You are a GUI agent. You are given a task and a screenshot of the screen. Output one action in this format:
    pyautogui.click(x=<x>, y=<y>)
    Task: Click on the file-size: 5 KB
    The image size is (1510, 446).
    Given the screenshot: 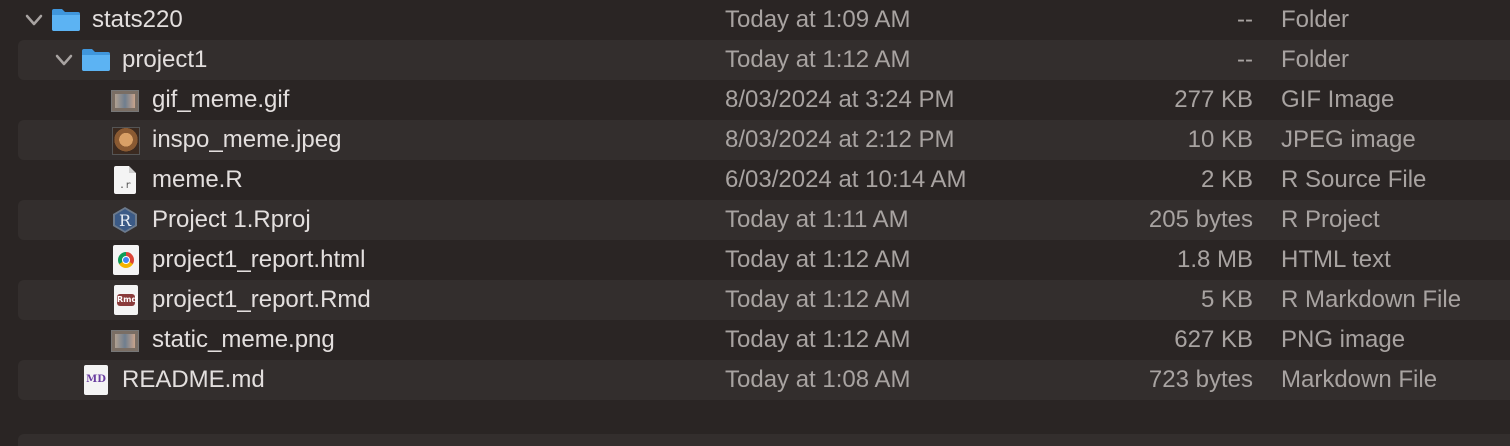 What is the action you would take?
    pyautogui.click(x=1226, y=299)
    